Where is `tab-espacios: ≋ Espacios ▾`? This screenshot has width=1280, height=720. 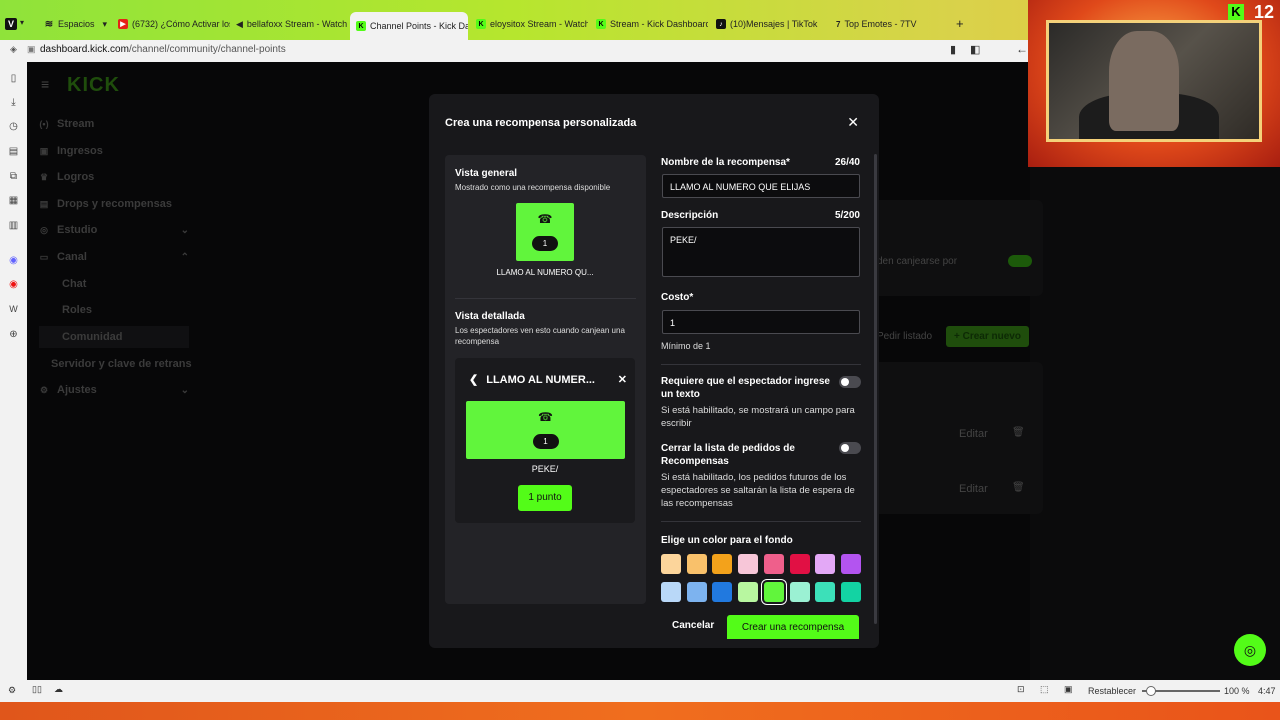 tab-espacios: ≋ Espacios ▾ is located at coordinates (73, 24).